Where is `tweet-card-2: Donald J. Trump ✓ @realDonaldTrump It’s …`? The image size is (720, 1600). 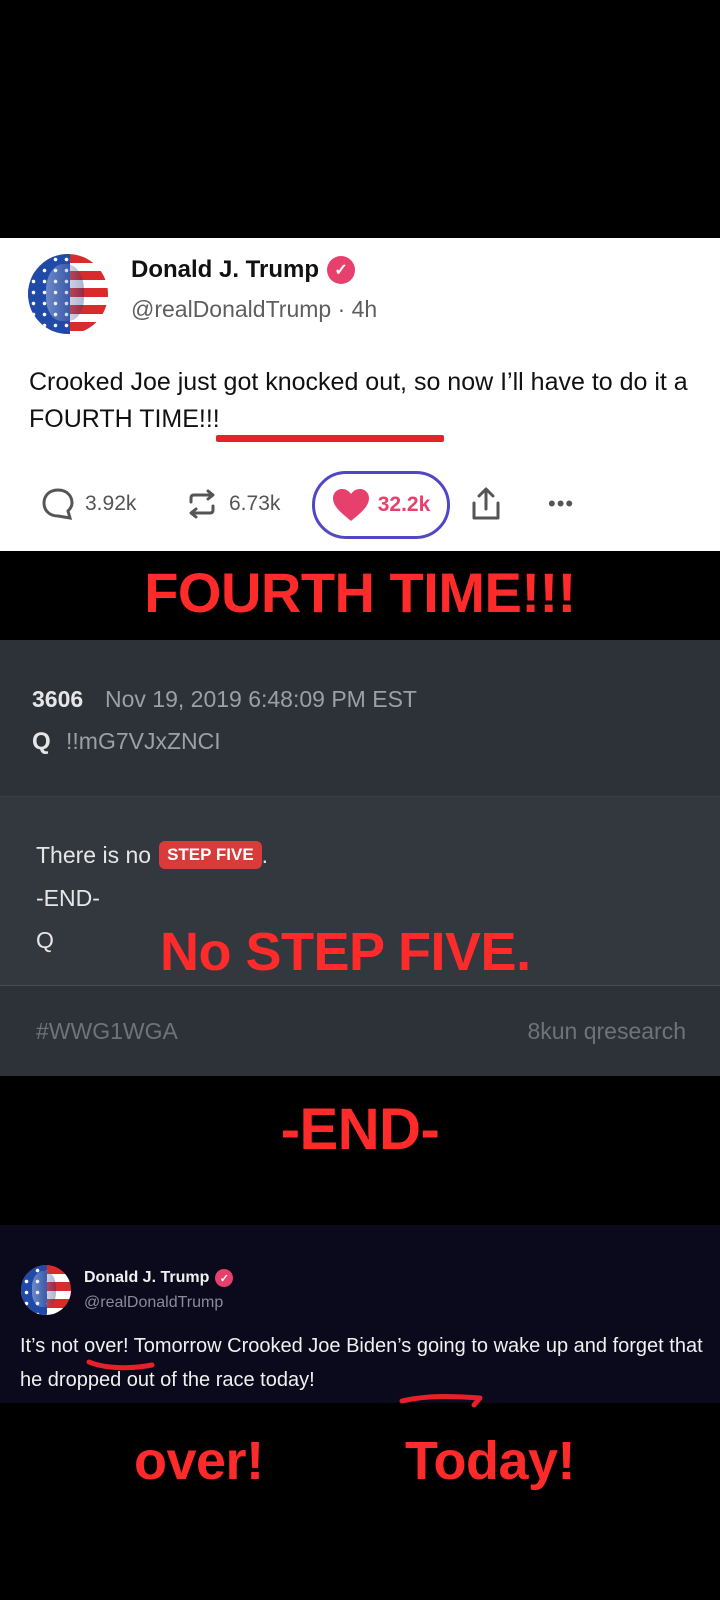
tweet-card-2: Donald J. Trump ✓ @realDonaldTrump It’s … is located at coordinates (360, 1316).